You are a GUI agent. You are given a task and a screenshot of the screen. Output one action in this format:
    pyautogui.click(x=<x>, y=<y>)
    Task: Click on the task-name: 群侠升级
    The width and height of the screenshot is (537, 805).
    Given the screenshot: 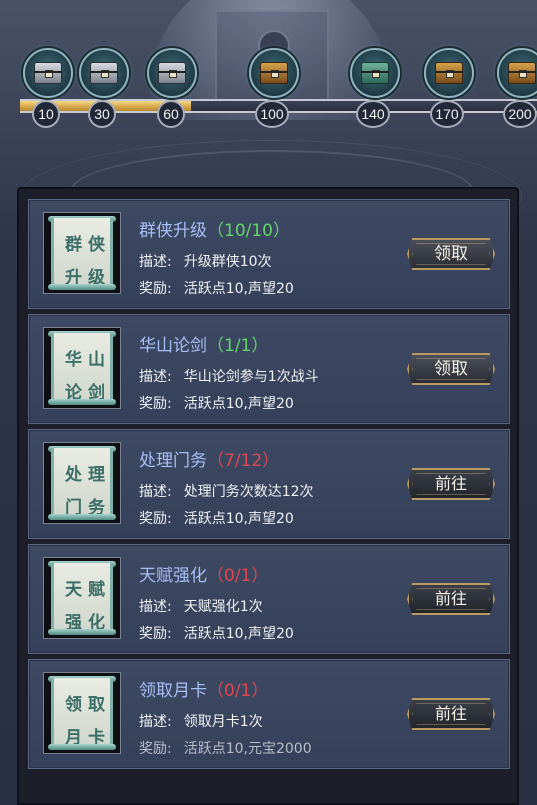 What is the action you would take?
    pyautogui.click(x=173, y=231)
    